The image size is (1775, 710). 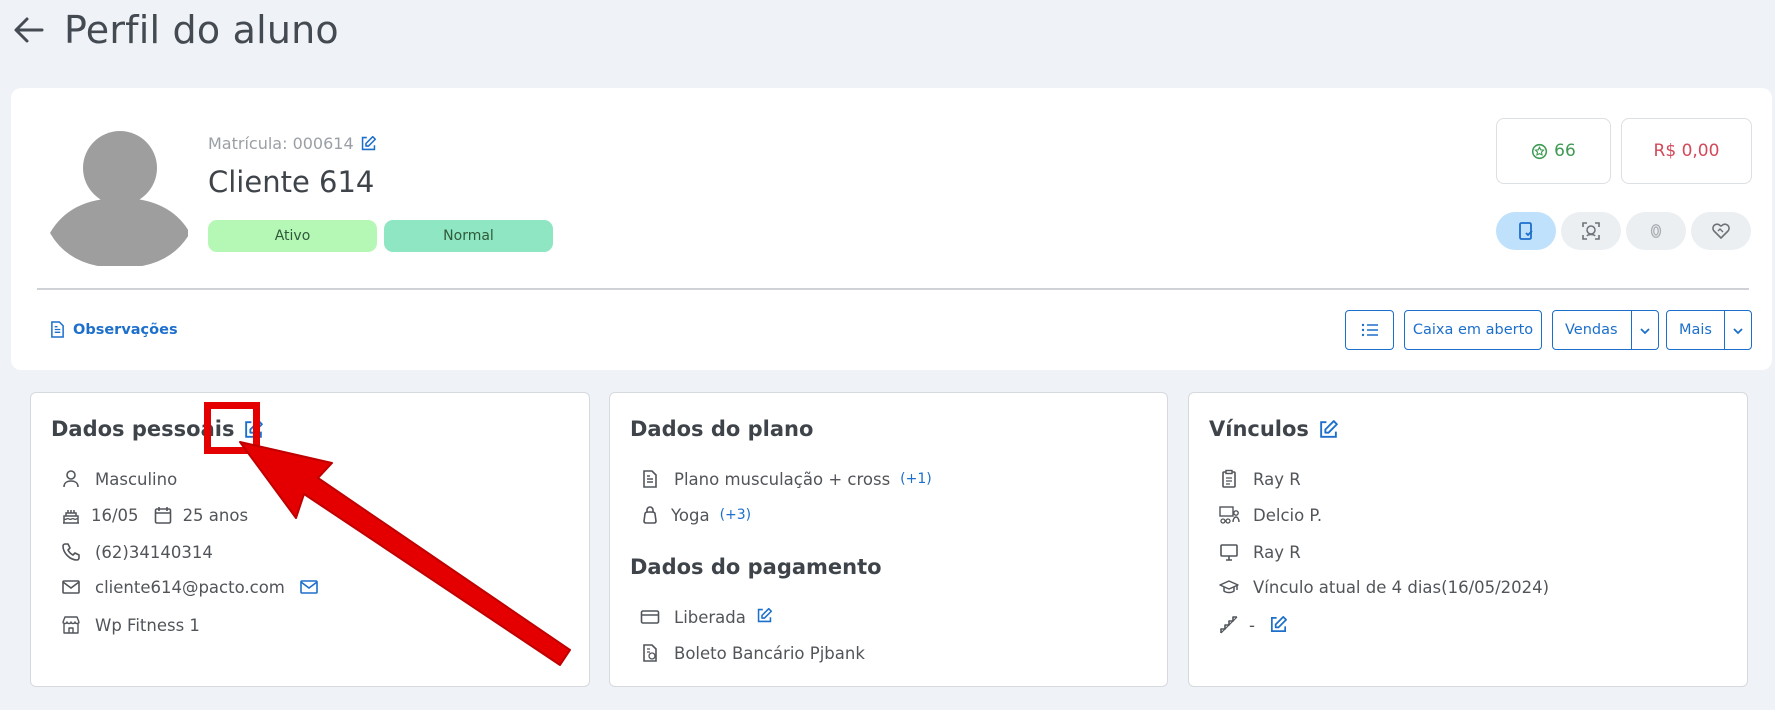 I want to click on payment-status-row: Liberada, so click(x=708, y=617).